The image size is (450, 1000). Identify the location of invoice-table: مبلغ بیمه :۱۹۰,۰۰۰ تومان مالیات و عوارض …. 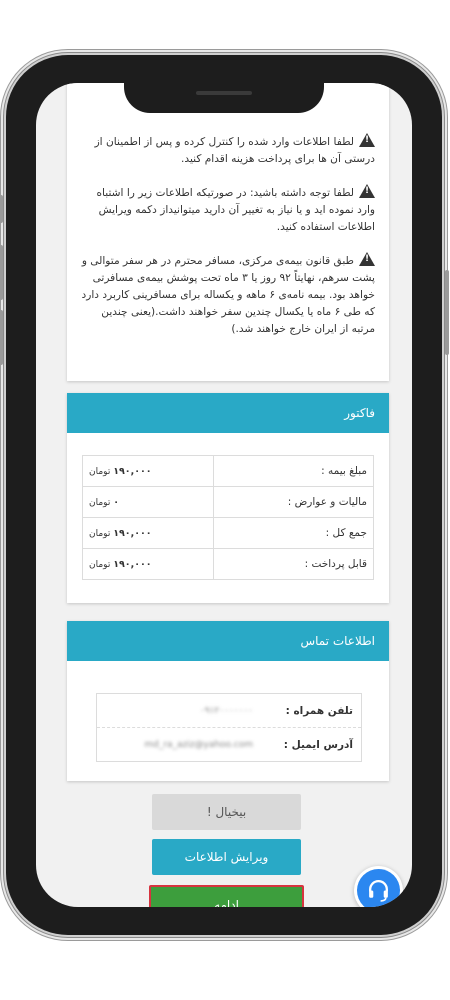
(228, 517).